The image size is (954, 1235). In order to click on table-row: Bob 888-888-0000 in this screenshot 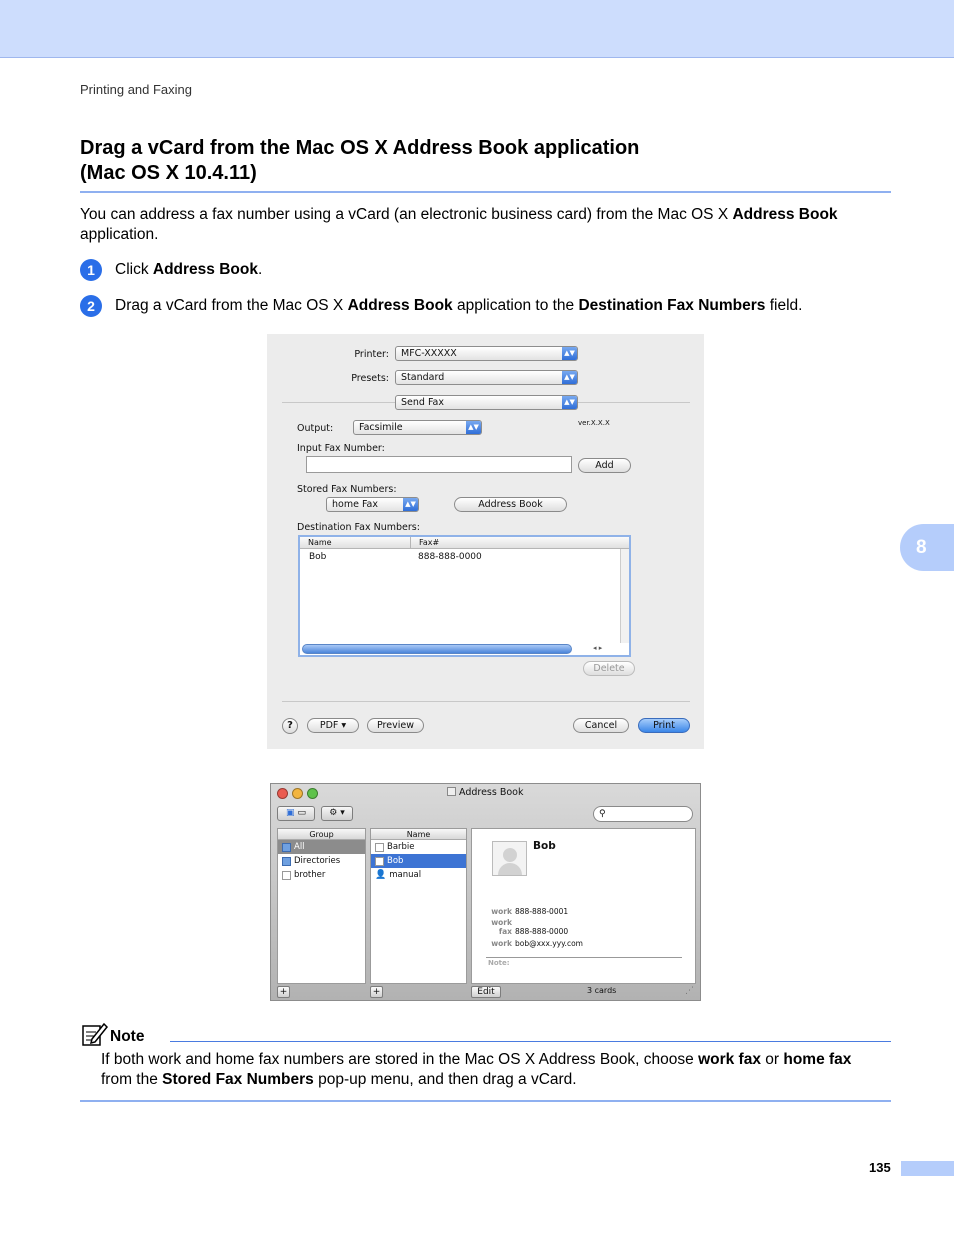, I will do `click(460, 557)`.